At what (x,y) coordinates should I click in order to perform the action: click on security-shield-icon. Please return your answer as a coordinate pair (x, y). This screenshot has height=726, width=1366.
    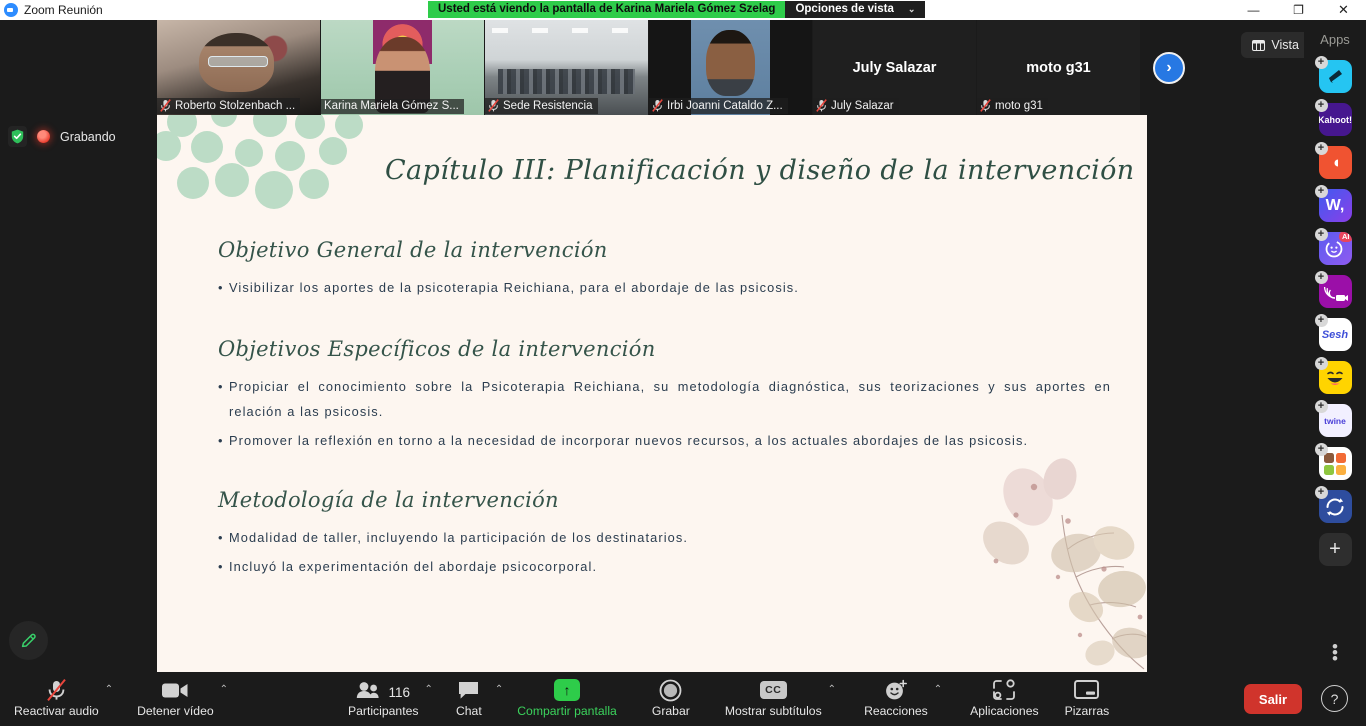
    Looking at the image, I should click on (17, 136).